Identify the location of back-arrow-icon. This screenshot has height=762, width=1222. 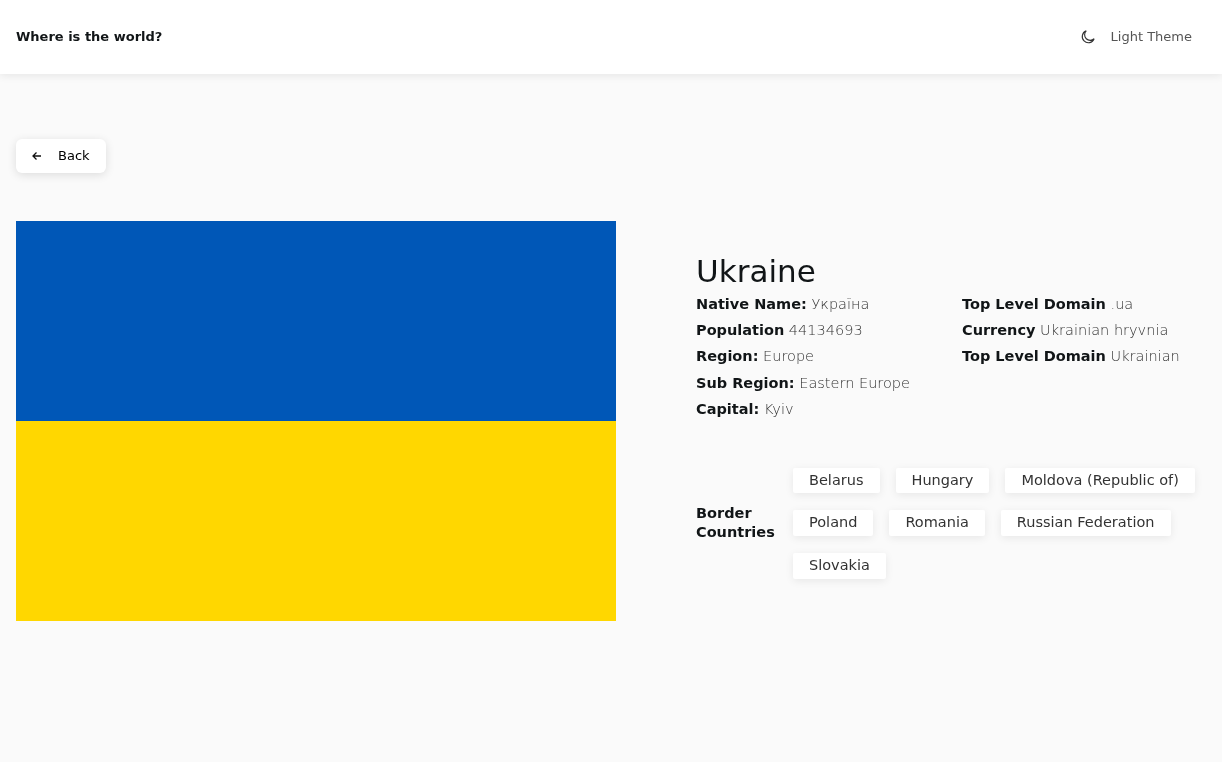
(37, 155).